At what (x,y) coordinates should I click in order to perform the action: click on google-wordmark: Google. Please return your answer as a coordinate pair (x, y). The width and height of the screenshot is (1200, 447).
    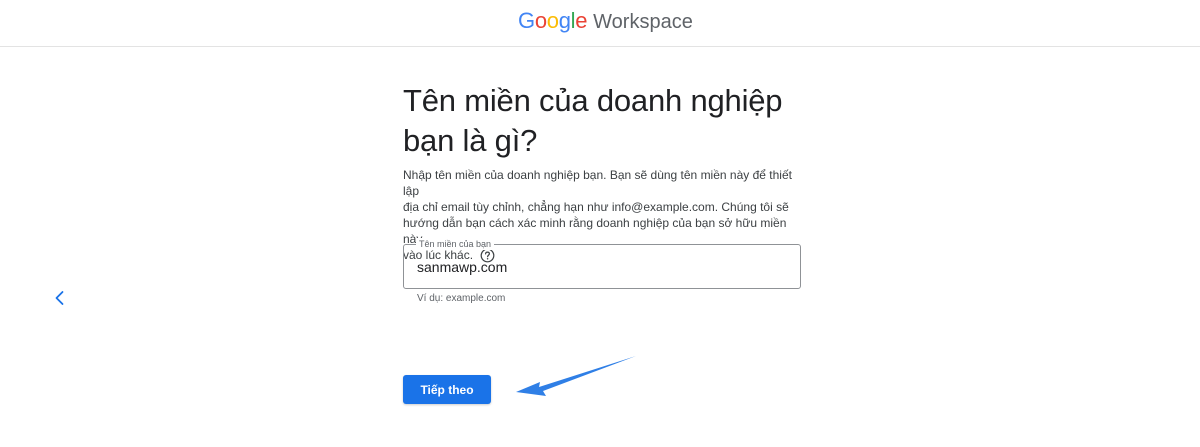
    Looking at the image, I should click on (552, 21).